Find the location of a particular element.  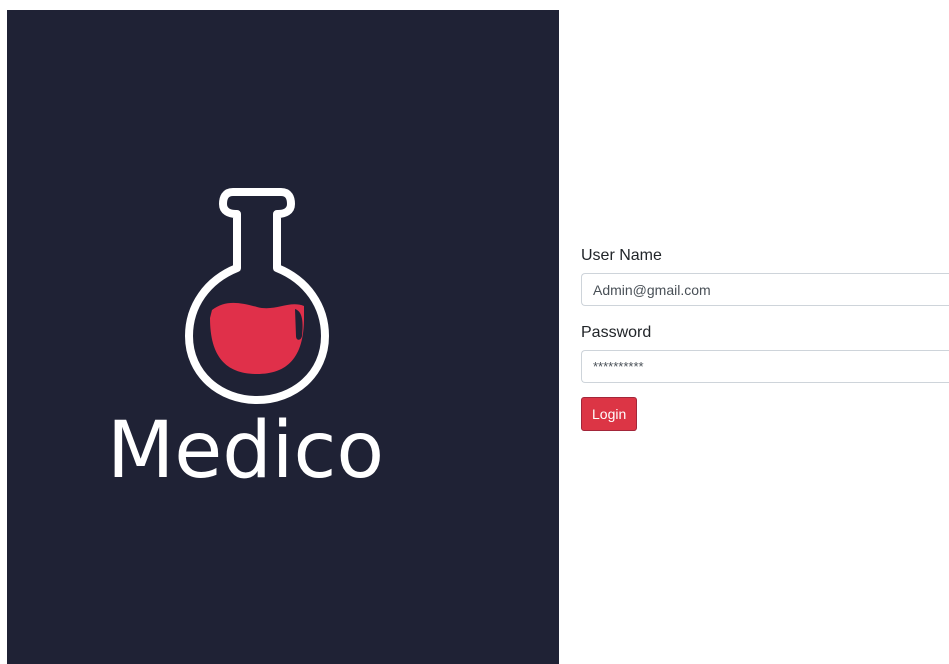

password-input is located at coordinates (765, 366).